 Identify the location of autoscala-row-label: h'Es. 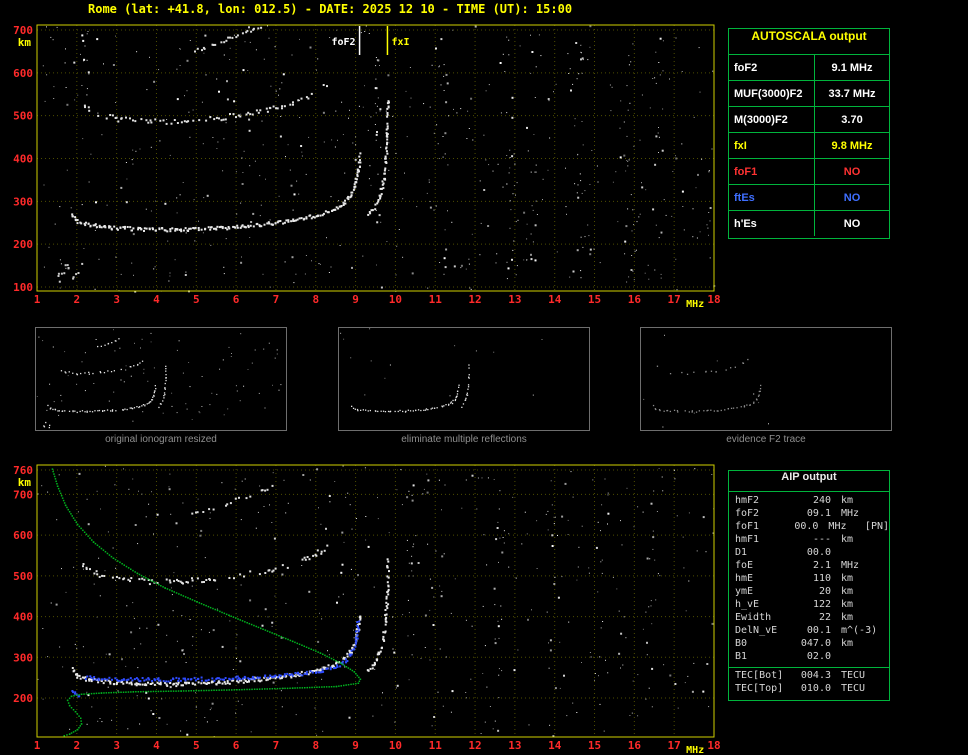
(772, 223).